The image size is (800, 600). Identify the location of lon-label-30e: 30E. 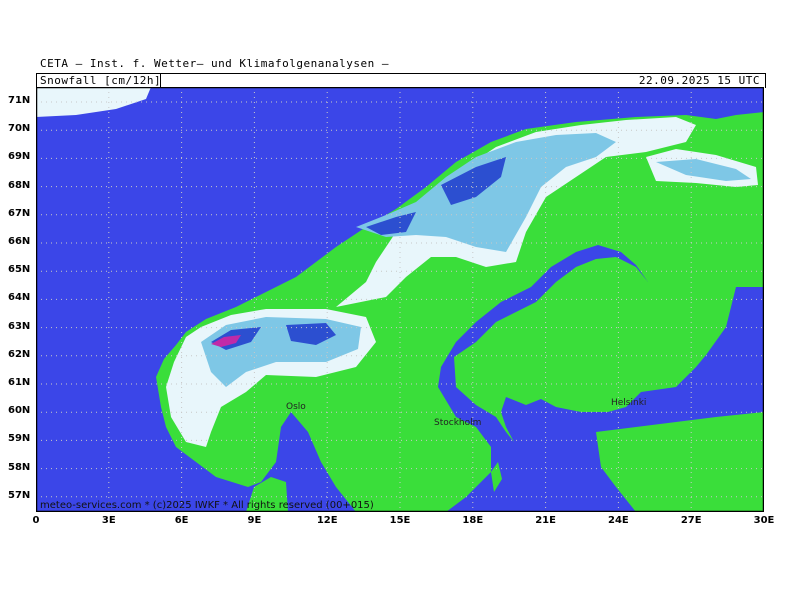
(764, 520).